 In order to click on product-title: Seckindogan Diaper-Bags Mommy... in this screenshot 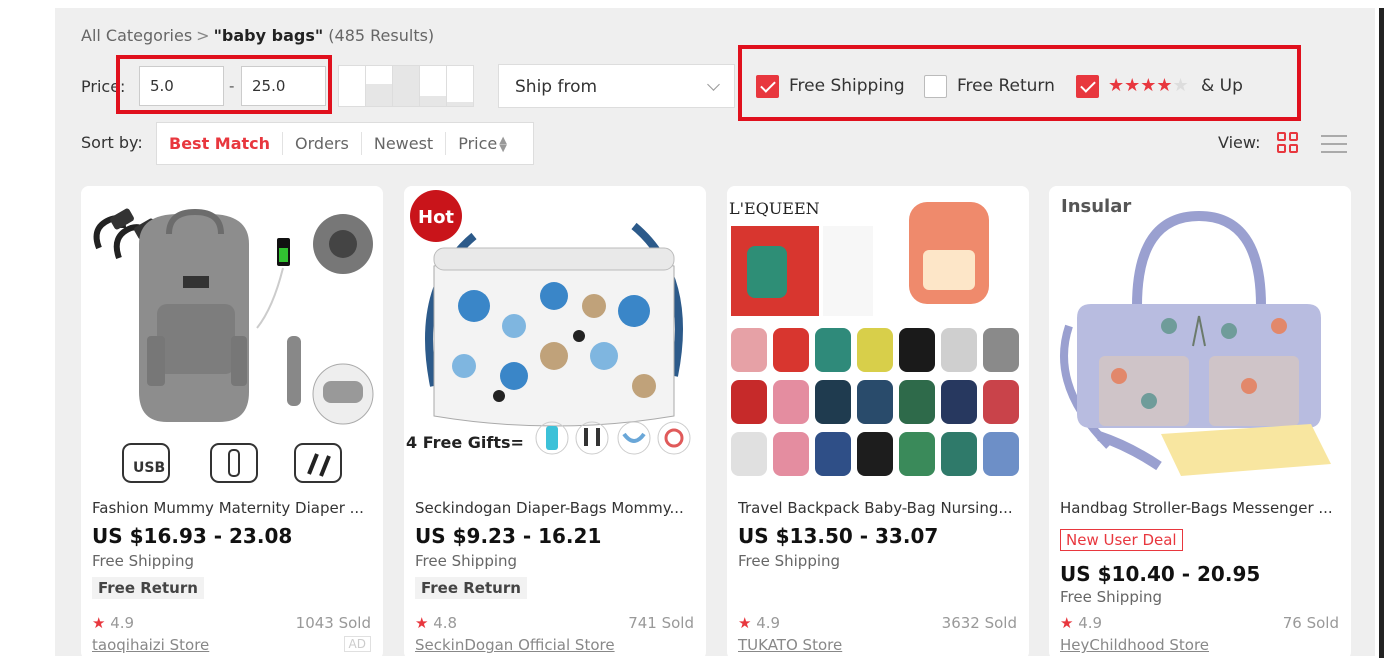, I will do `click(557, 508)`.